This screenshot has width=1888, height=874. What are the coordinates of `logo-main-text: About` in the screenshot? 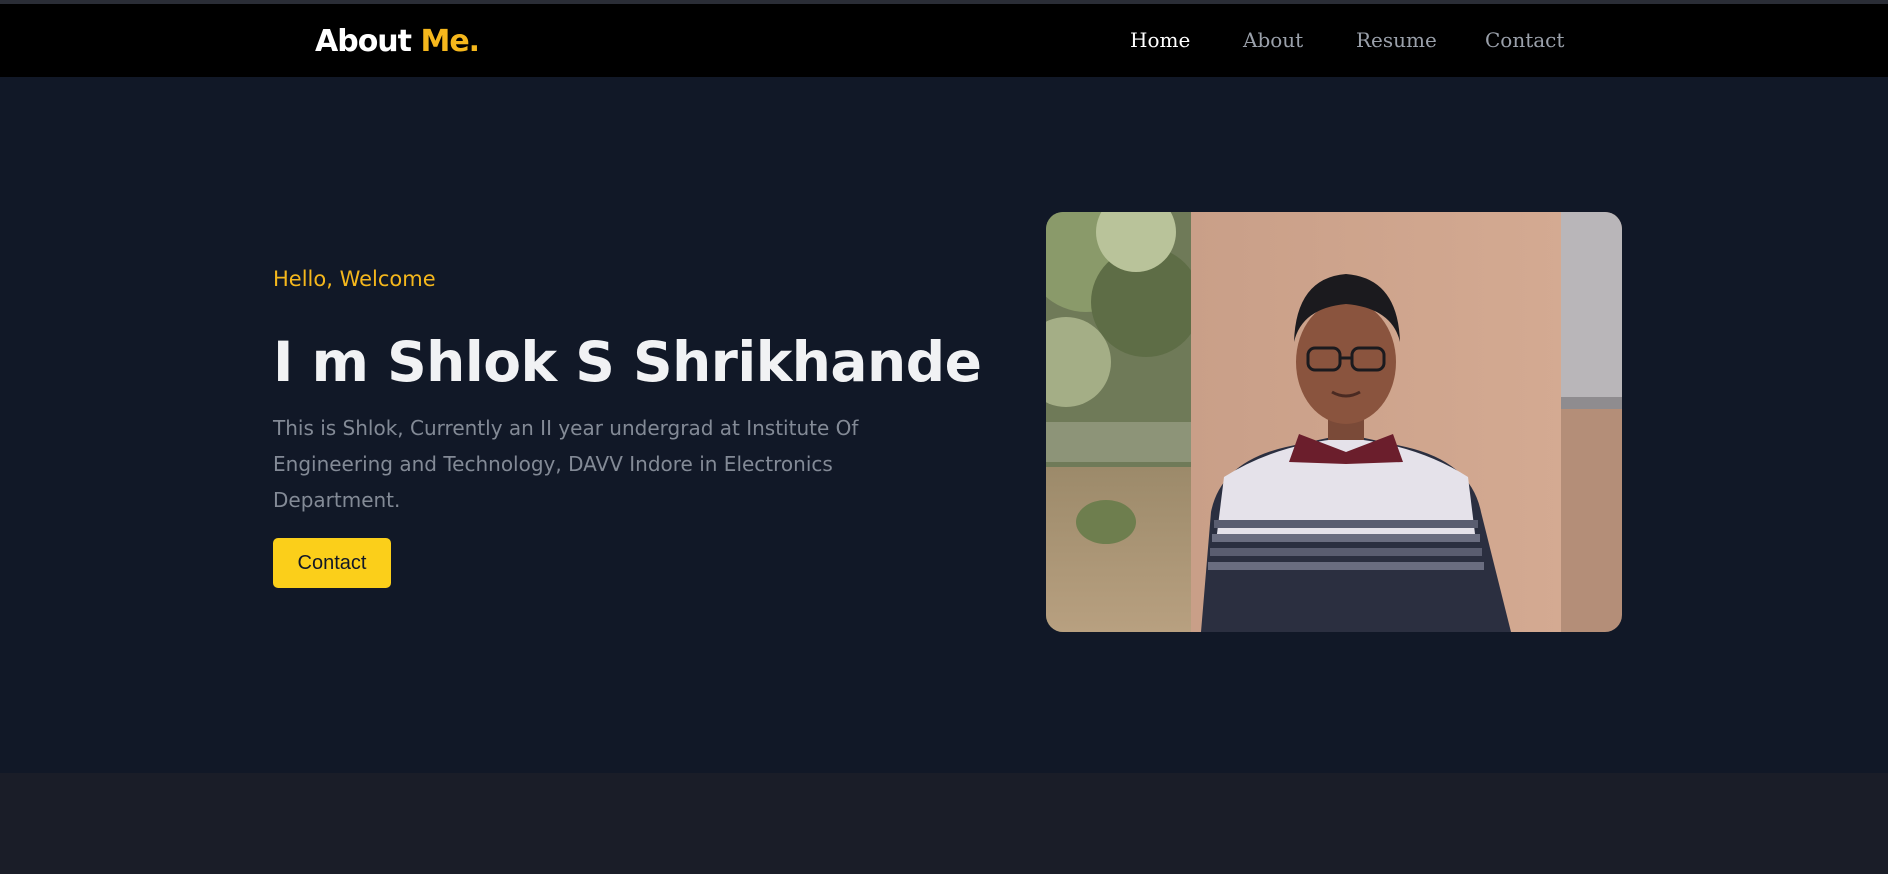 It's located at (363, 41).